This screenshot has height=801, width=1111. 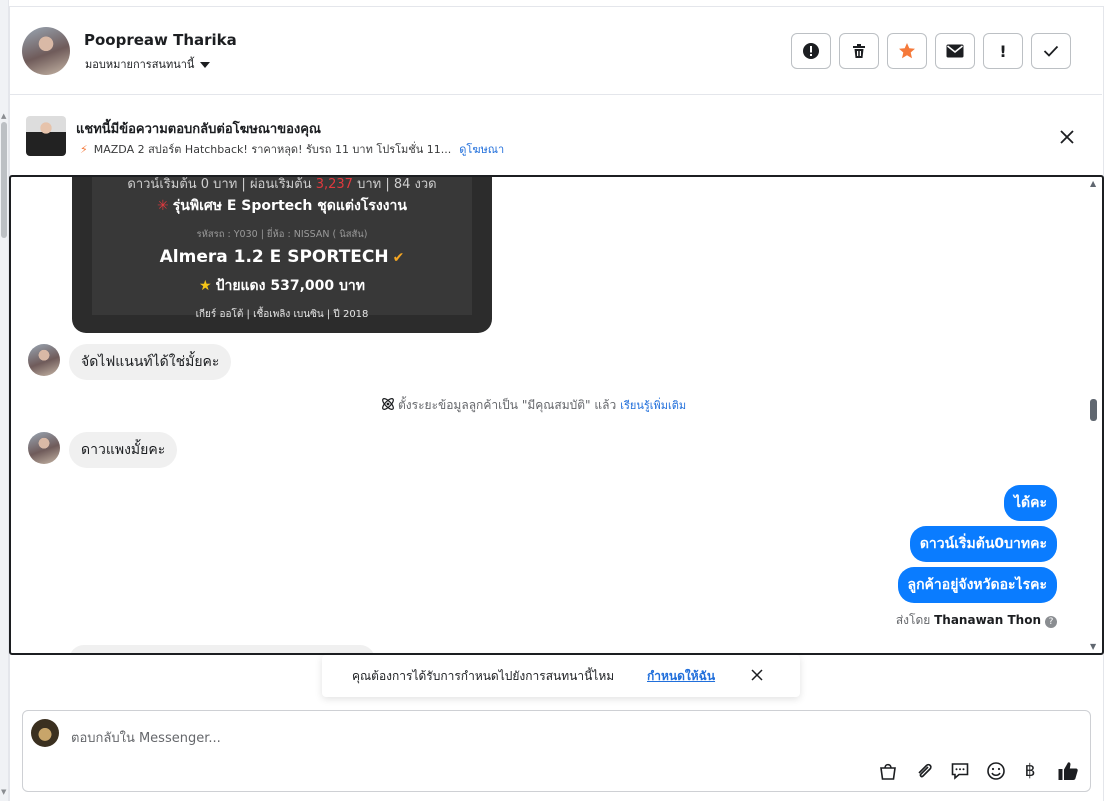 I want to click on delete-button, so click(x=859, y=51).